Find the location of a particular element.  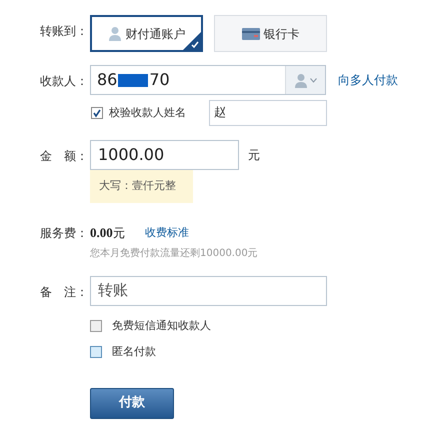

checkbox-label: 校验收款人姓名 is located at coordinates (148, 112).